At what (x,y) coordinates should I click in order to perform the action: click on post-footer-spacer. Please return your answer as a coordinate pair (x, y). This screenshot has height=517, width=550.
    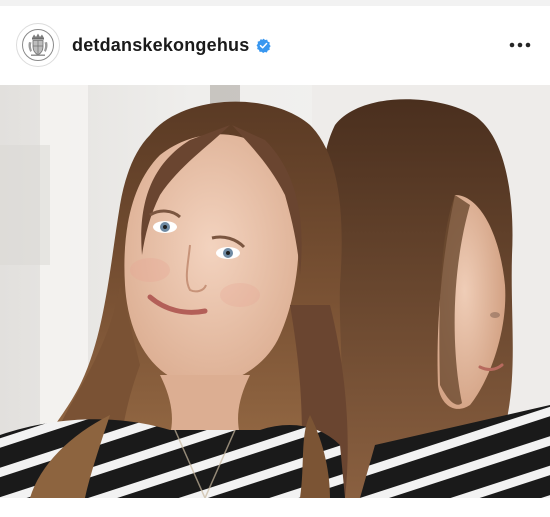
    Looking at the image, I should click on (275, 507).